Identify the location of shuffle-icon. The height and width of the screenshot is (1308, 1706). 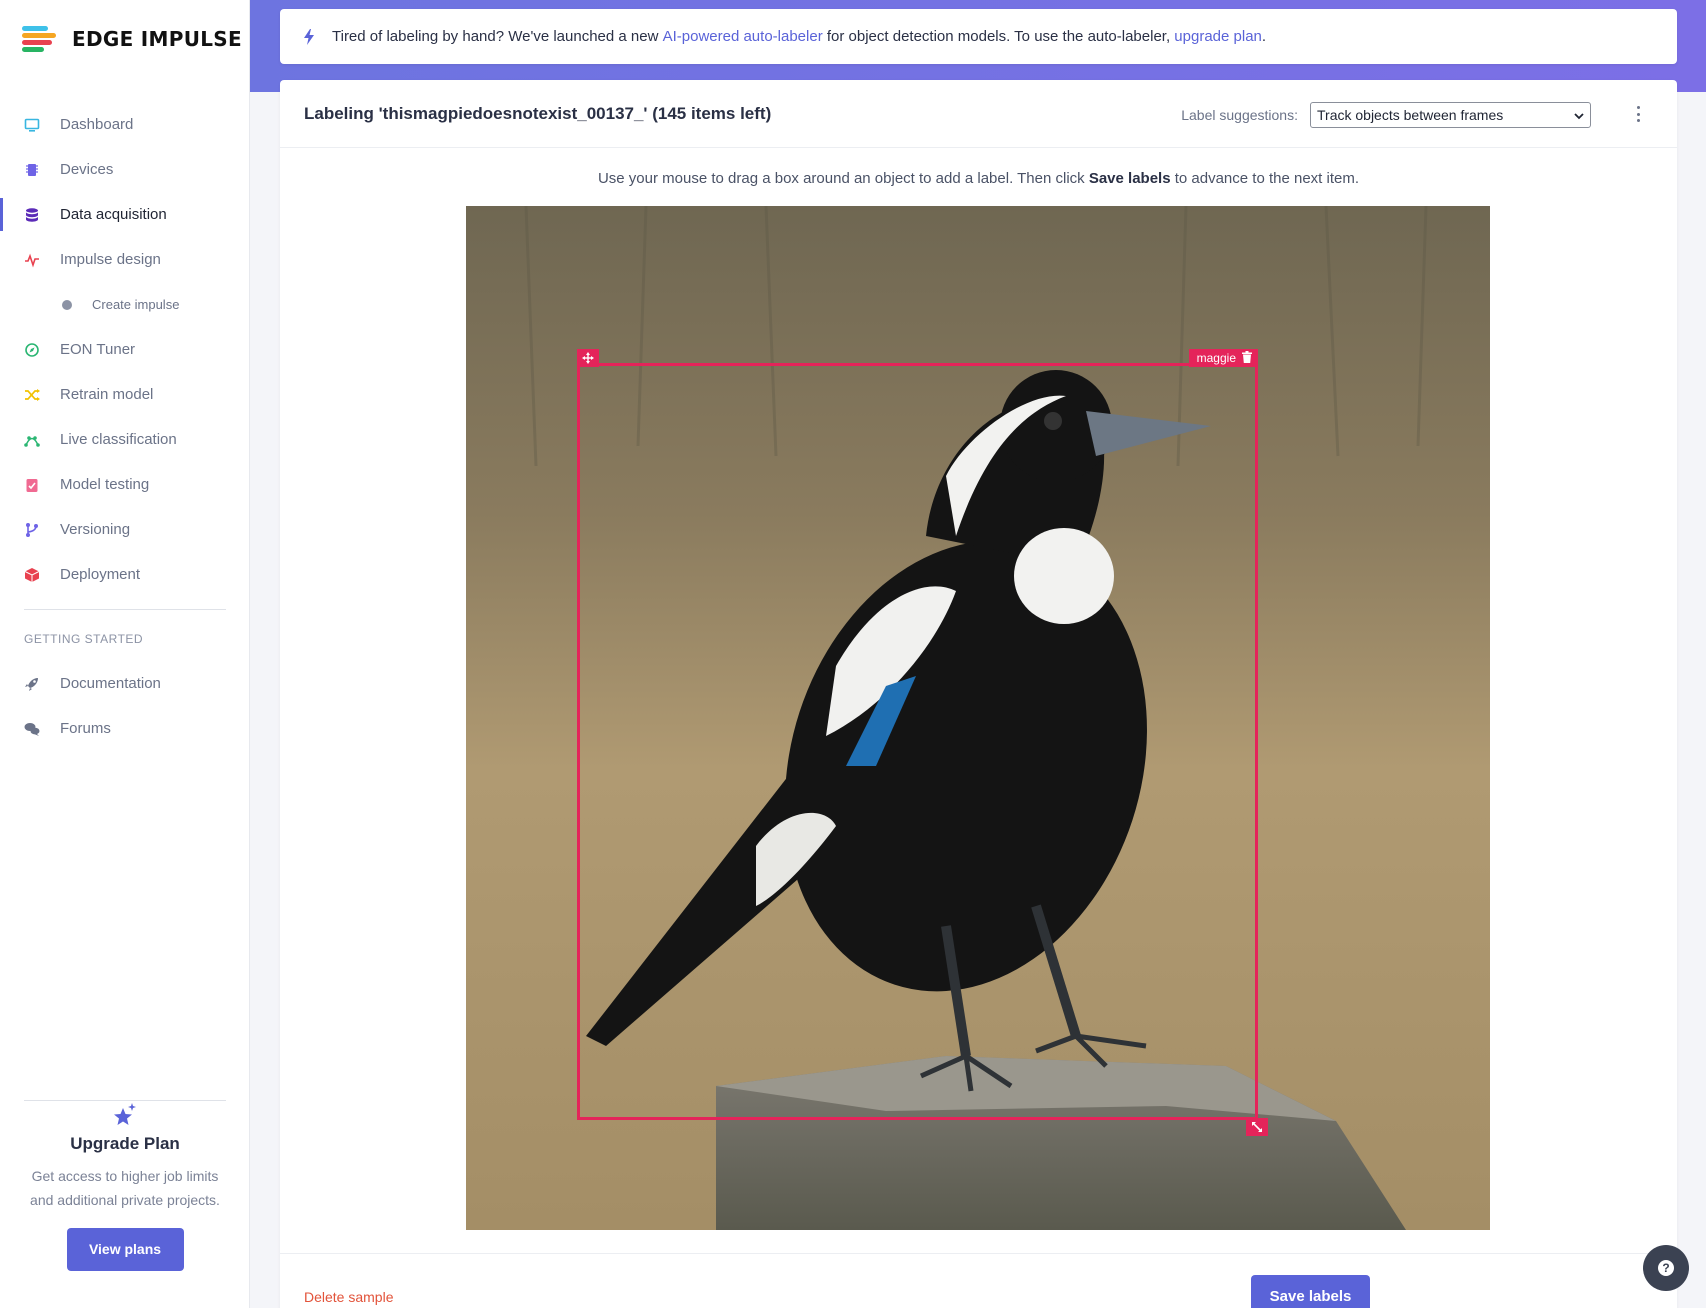
(32, 395).